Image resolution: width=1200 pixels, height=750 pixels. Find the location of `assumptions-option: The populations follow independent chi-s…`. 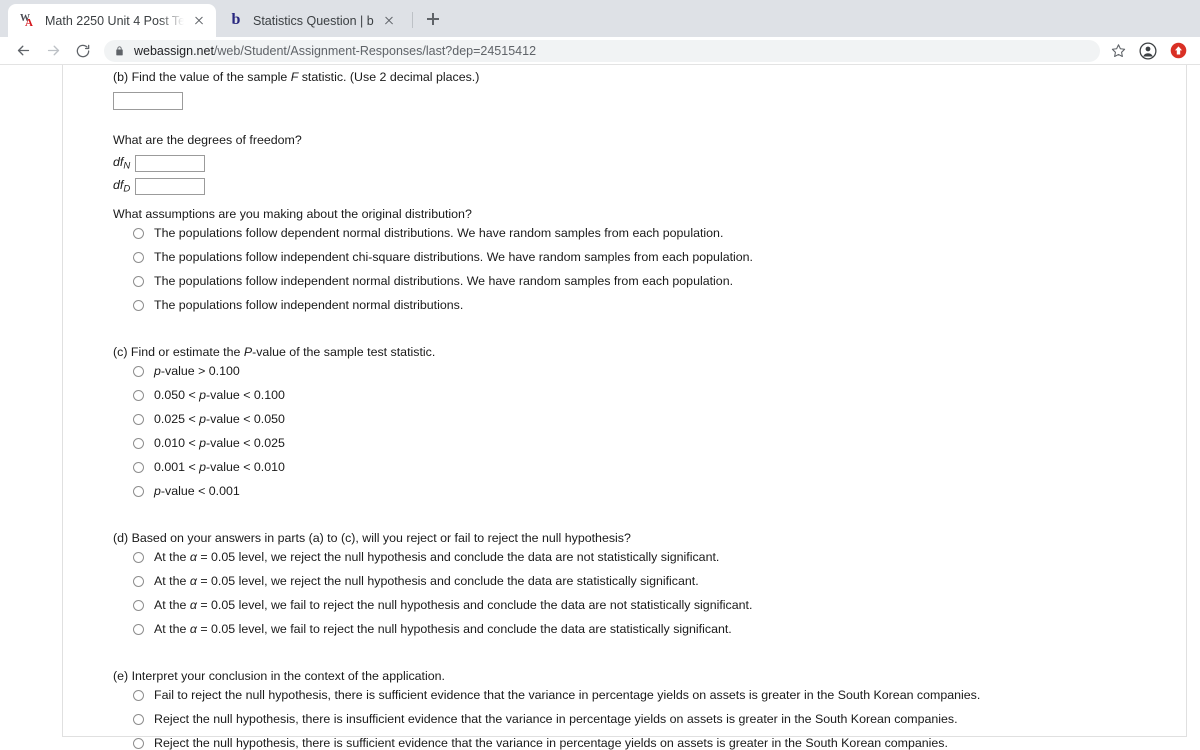

assumptions-option: The populations follow independent chi-s… is located at coordinates (659, 262).